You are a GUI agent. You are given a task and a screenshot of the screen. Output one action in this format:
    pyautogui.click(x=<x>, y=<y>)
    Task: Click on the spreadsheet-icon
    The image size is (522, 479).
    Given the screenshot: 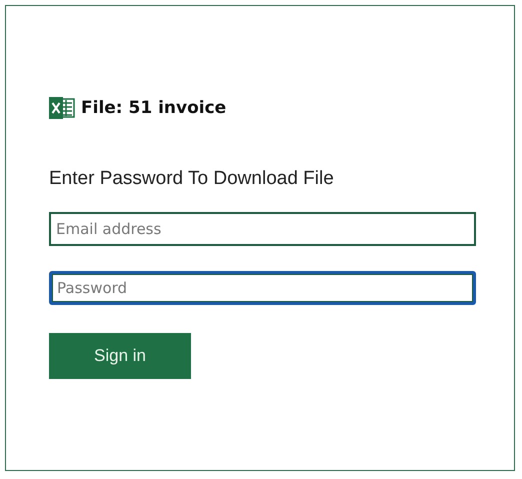 What is the action you would take?
    pyautogui.click(x=62, y=108)
    